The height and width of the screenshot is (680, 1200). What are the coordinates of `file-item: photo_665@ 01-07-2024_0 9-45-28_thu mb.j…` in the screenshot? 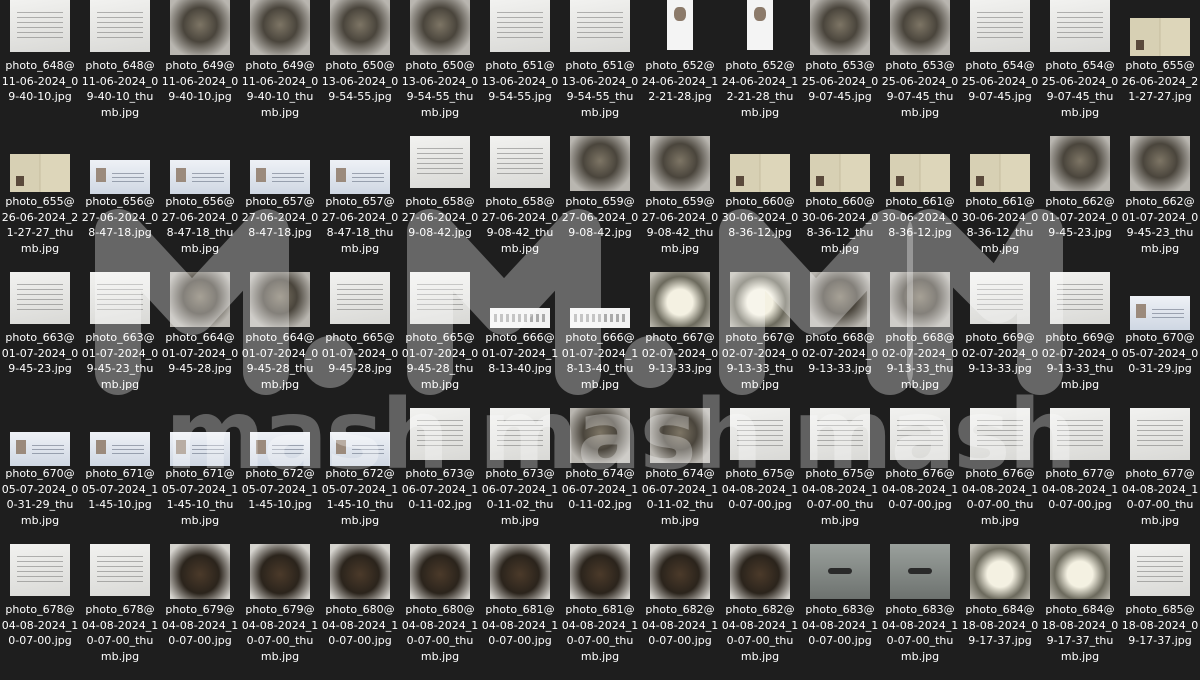 It's located at (440, 340).